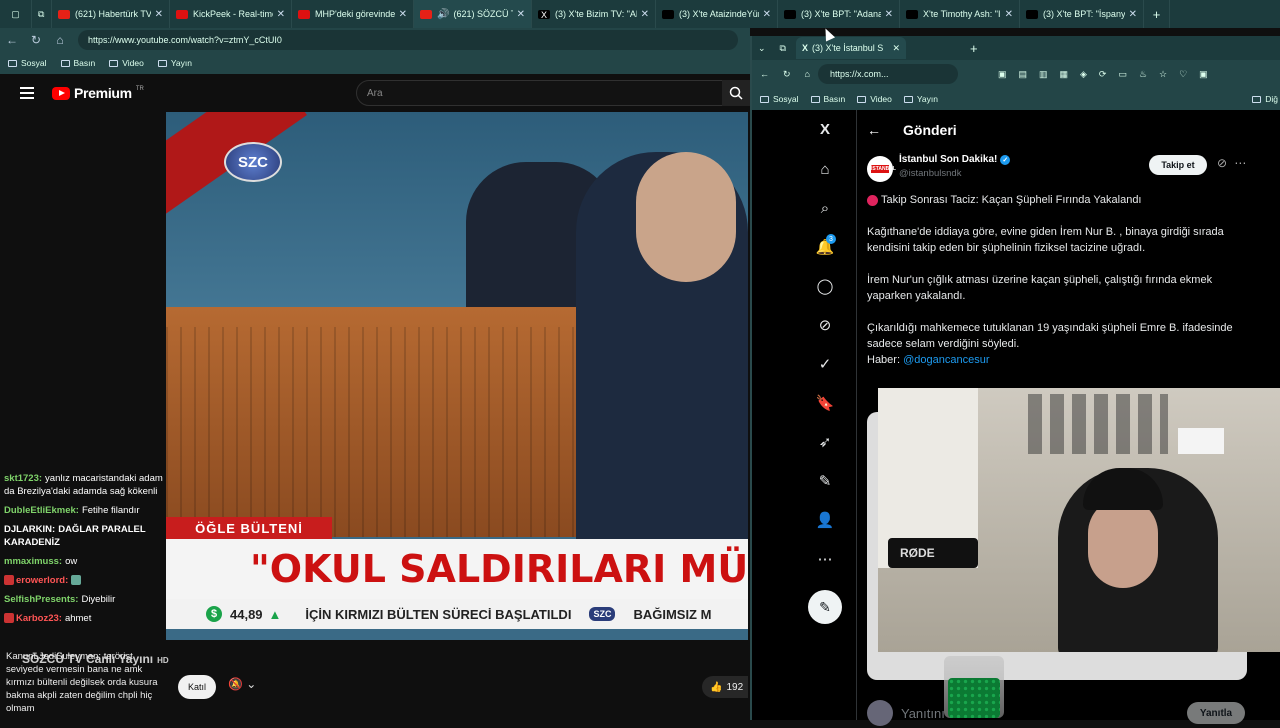 This screenshot has height=728, width=1280. I want to click on page-title: Gönderi, so click(930, 130).